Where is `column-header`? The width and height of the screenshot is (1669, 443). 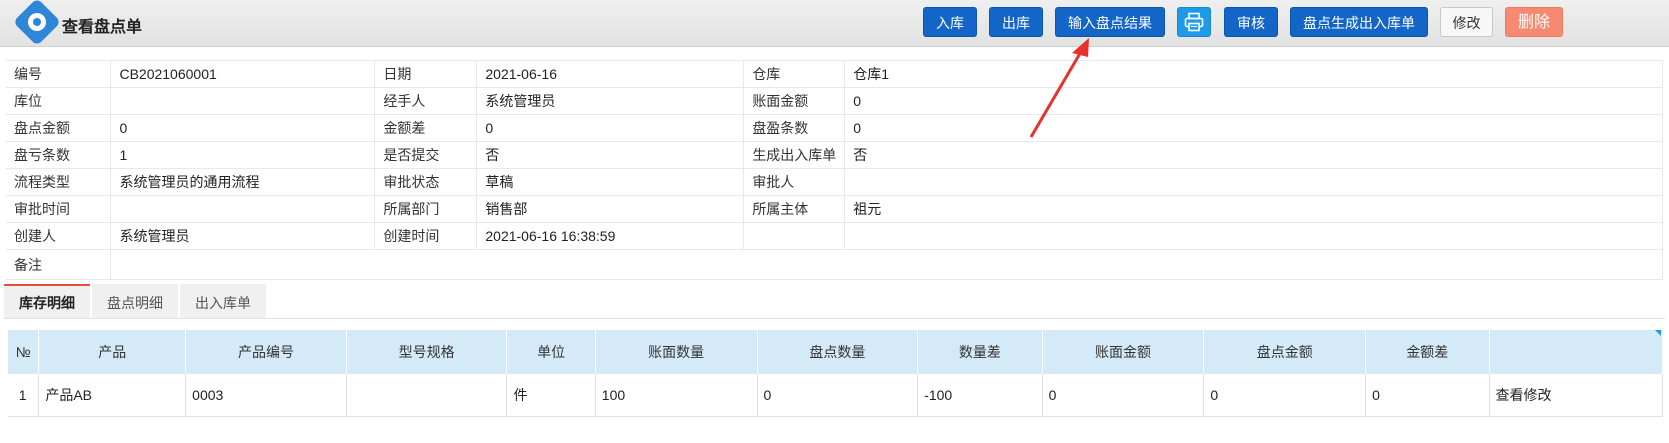
column-header is located at coordinates (1576, 352).